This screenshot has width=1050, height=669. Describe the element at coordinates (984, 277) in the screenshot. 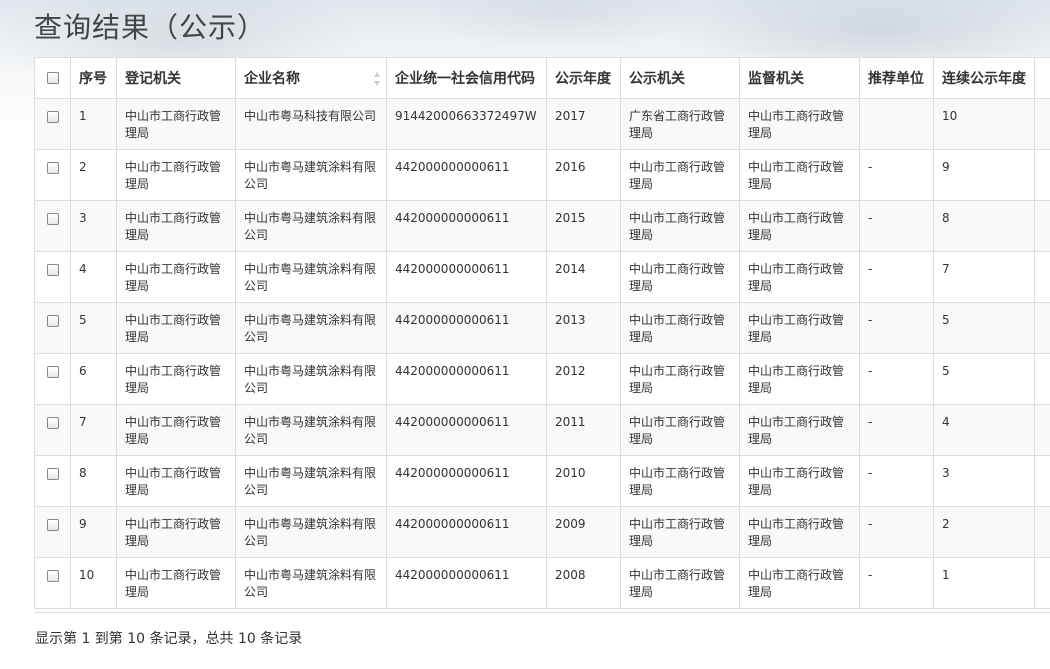

I see `consecutive-years-cell: 7` at that location.